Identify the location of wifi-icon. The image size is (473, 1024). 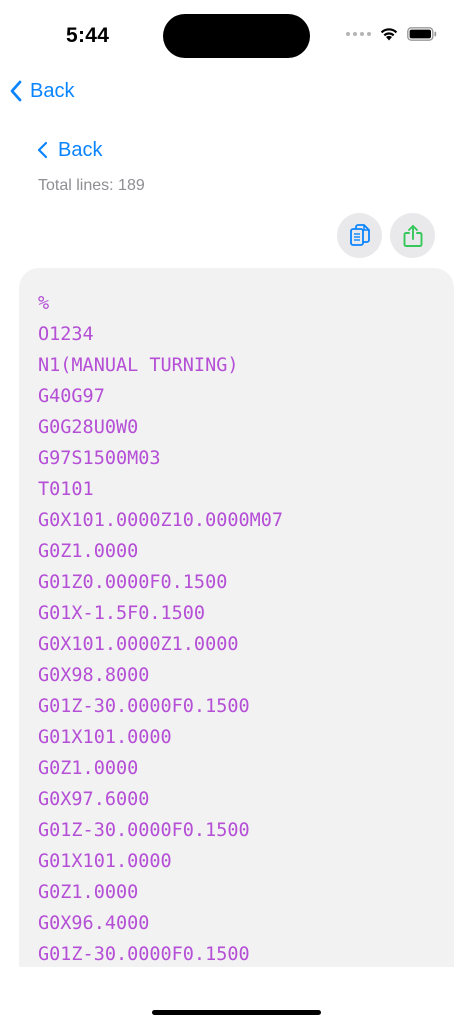
(389, 34).